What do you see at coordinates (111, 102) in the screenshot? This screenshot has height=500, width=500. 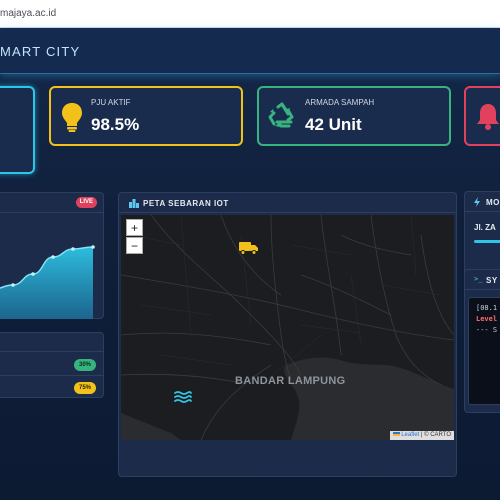 I see `stat-label-pju: PJU AKTIF` at bounding box center [111, 102].